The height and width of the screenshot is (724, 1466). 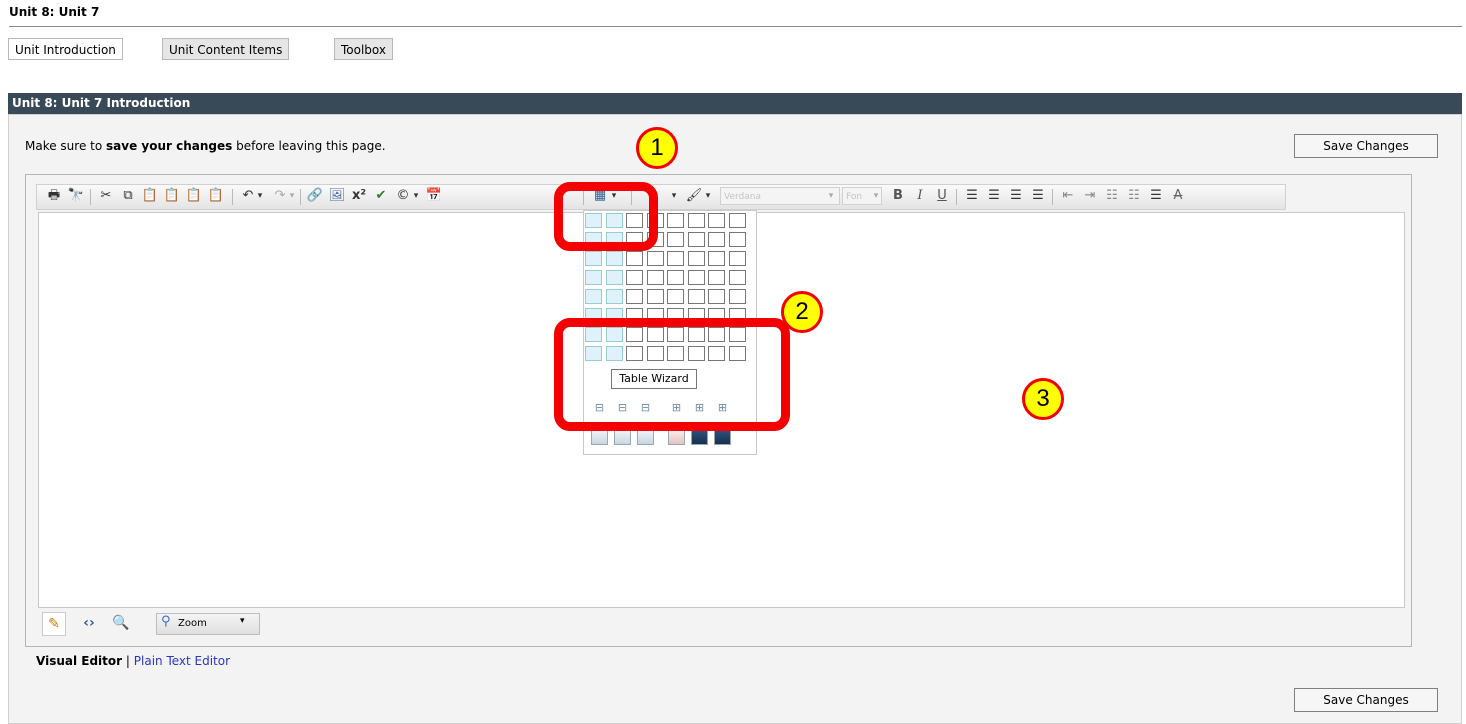 What do you see at coordinates (416, 196) in the screenshot?
I see `special-characters-dropdown-icon: ▾` at bounding box center [416, 196].